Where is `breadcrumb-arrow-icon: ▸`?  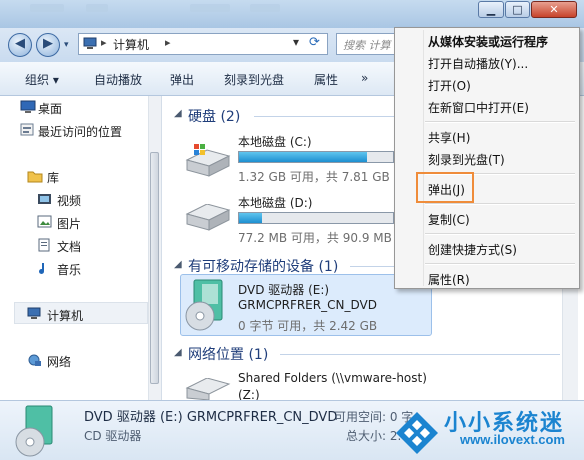 breadcrumb-arrow-icon: ▸ is located at coordinates (168, 42).